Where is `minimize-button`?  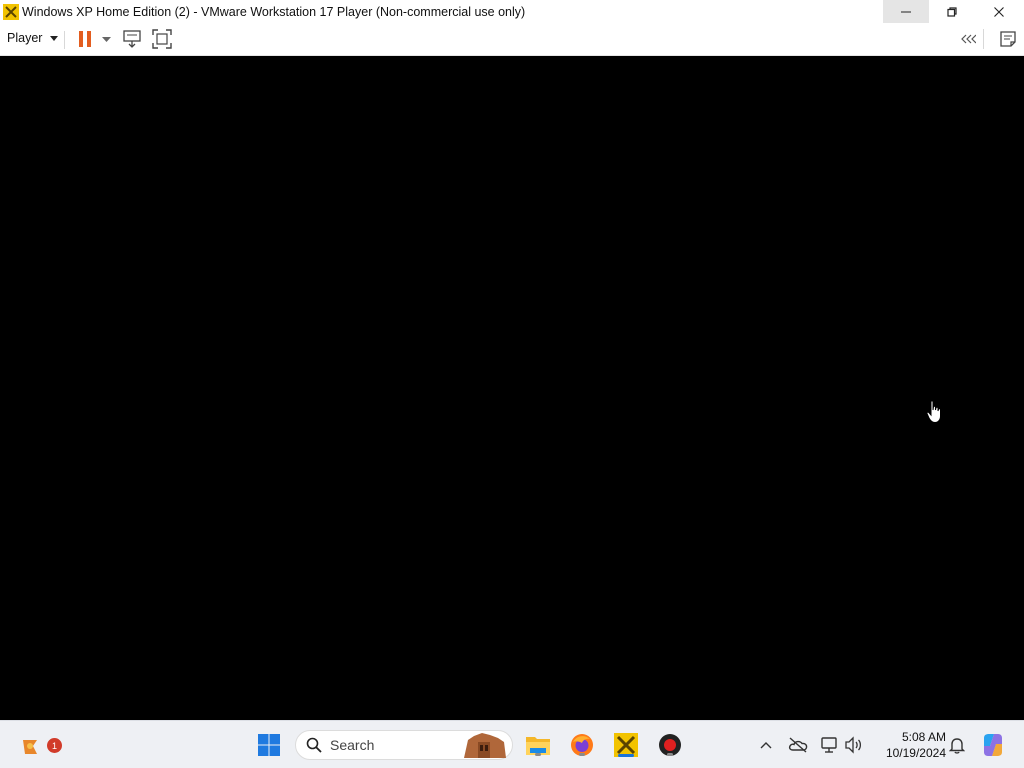
minimize-button is located at coordinates (906, 11).